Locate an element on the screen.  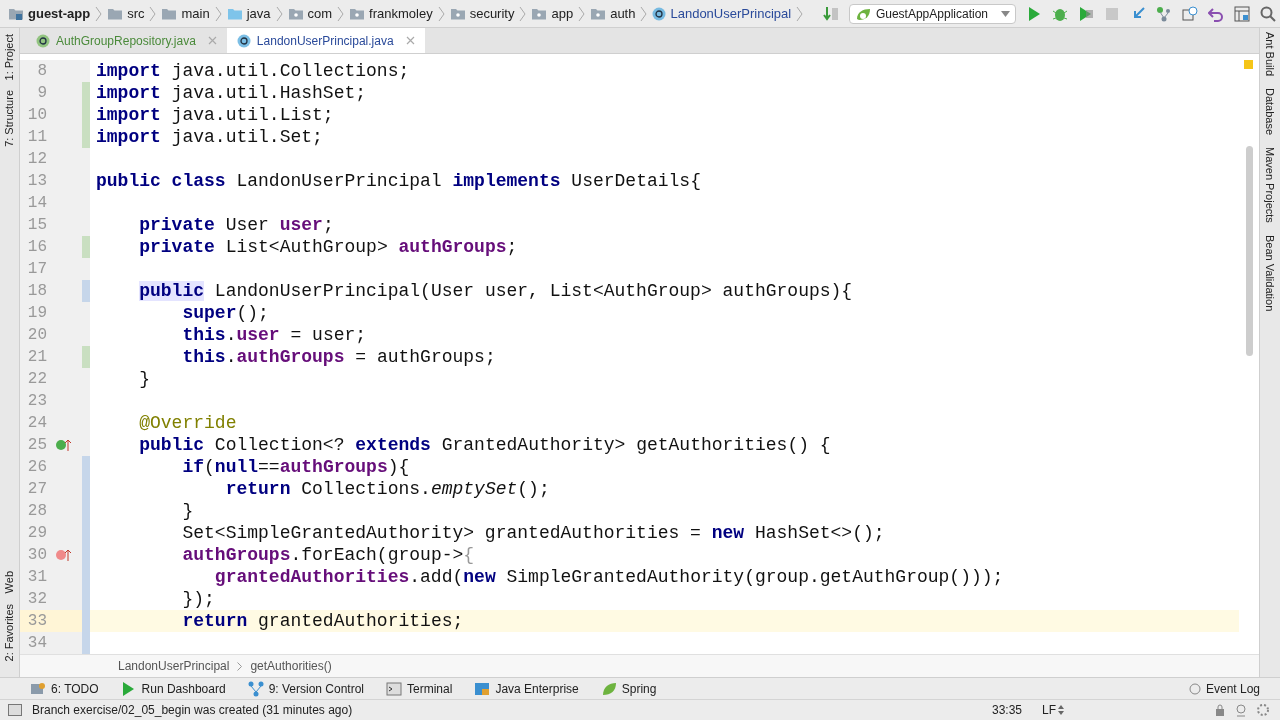
code-line: authGroups.forEach(group->{ is located at coordinates (328, 555).